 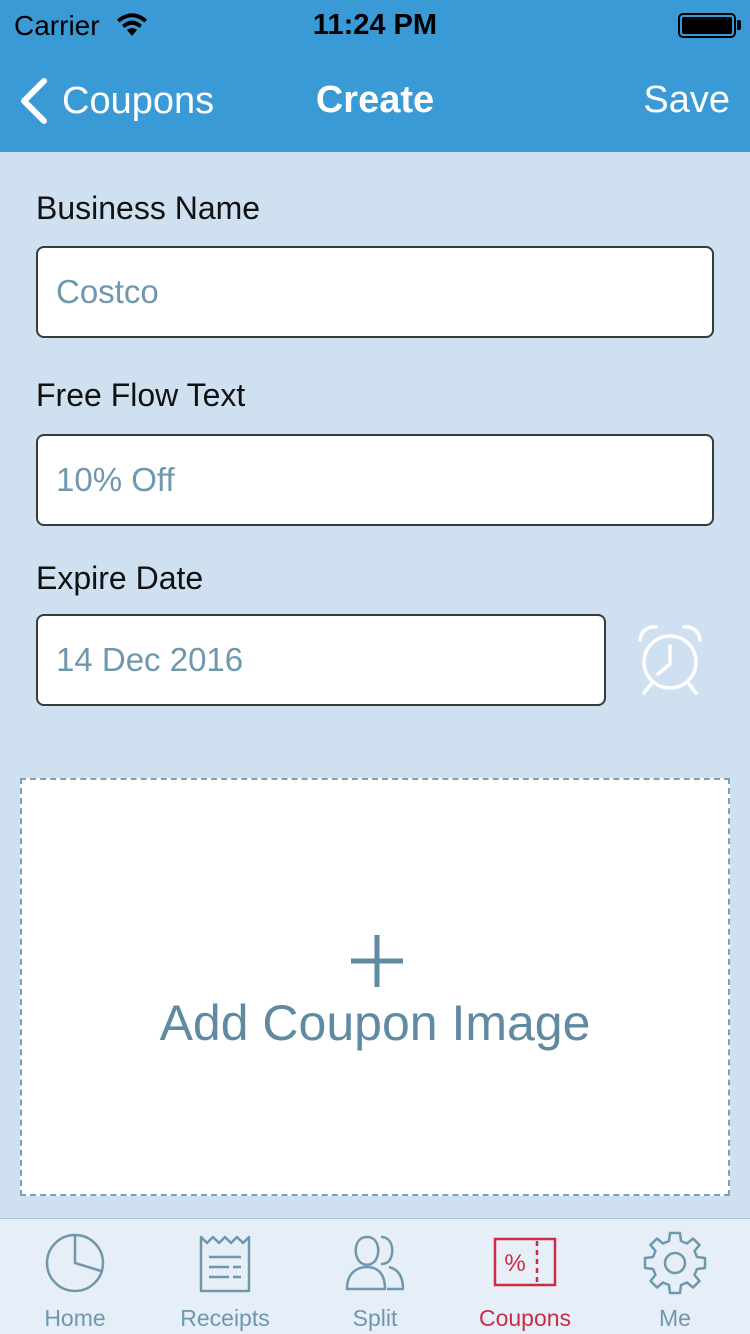 I want to click on plus-icon, so click(x=377, y=961).